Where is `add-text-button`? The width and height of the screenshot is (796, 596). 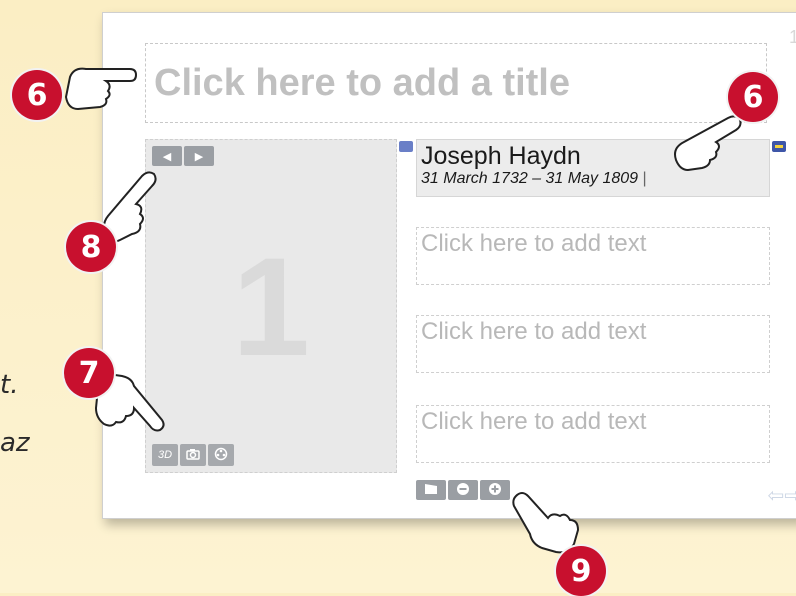 add-text-button is located at coordinates (495, 490).